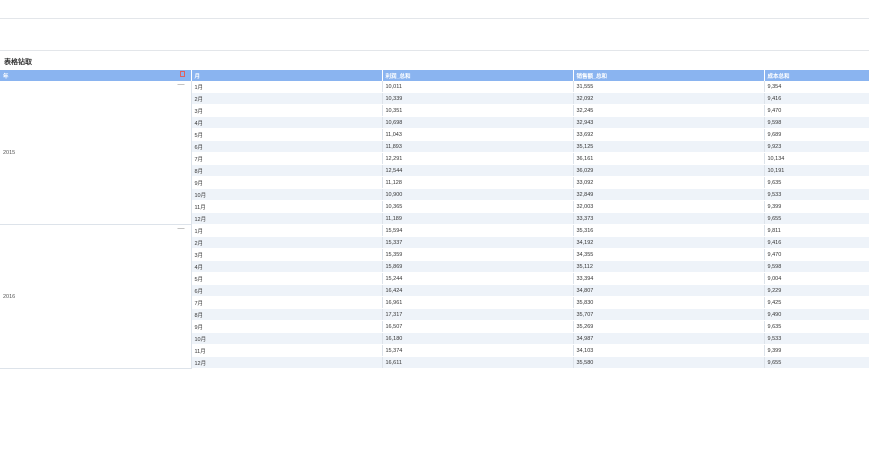  I want to click on sales-cell: 36,029, so click(669, 170).